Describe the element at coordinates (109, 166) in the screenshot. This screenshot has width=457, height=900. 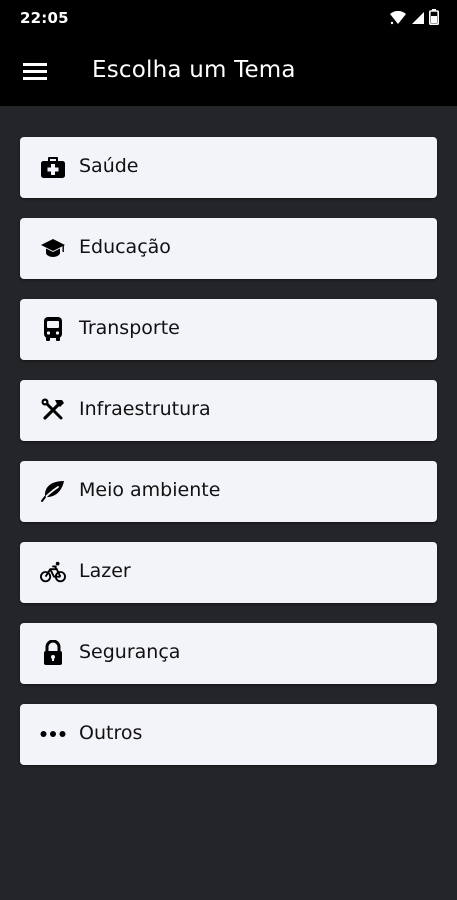
I see `theme-label: Saúde` at that location.